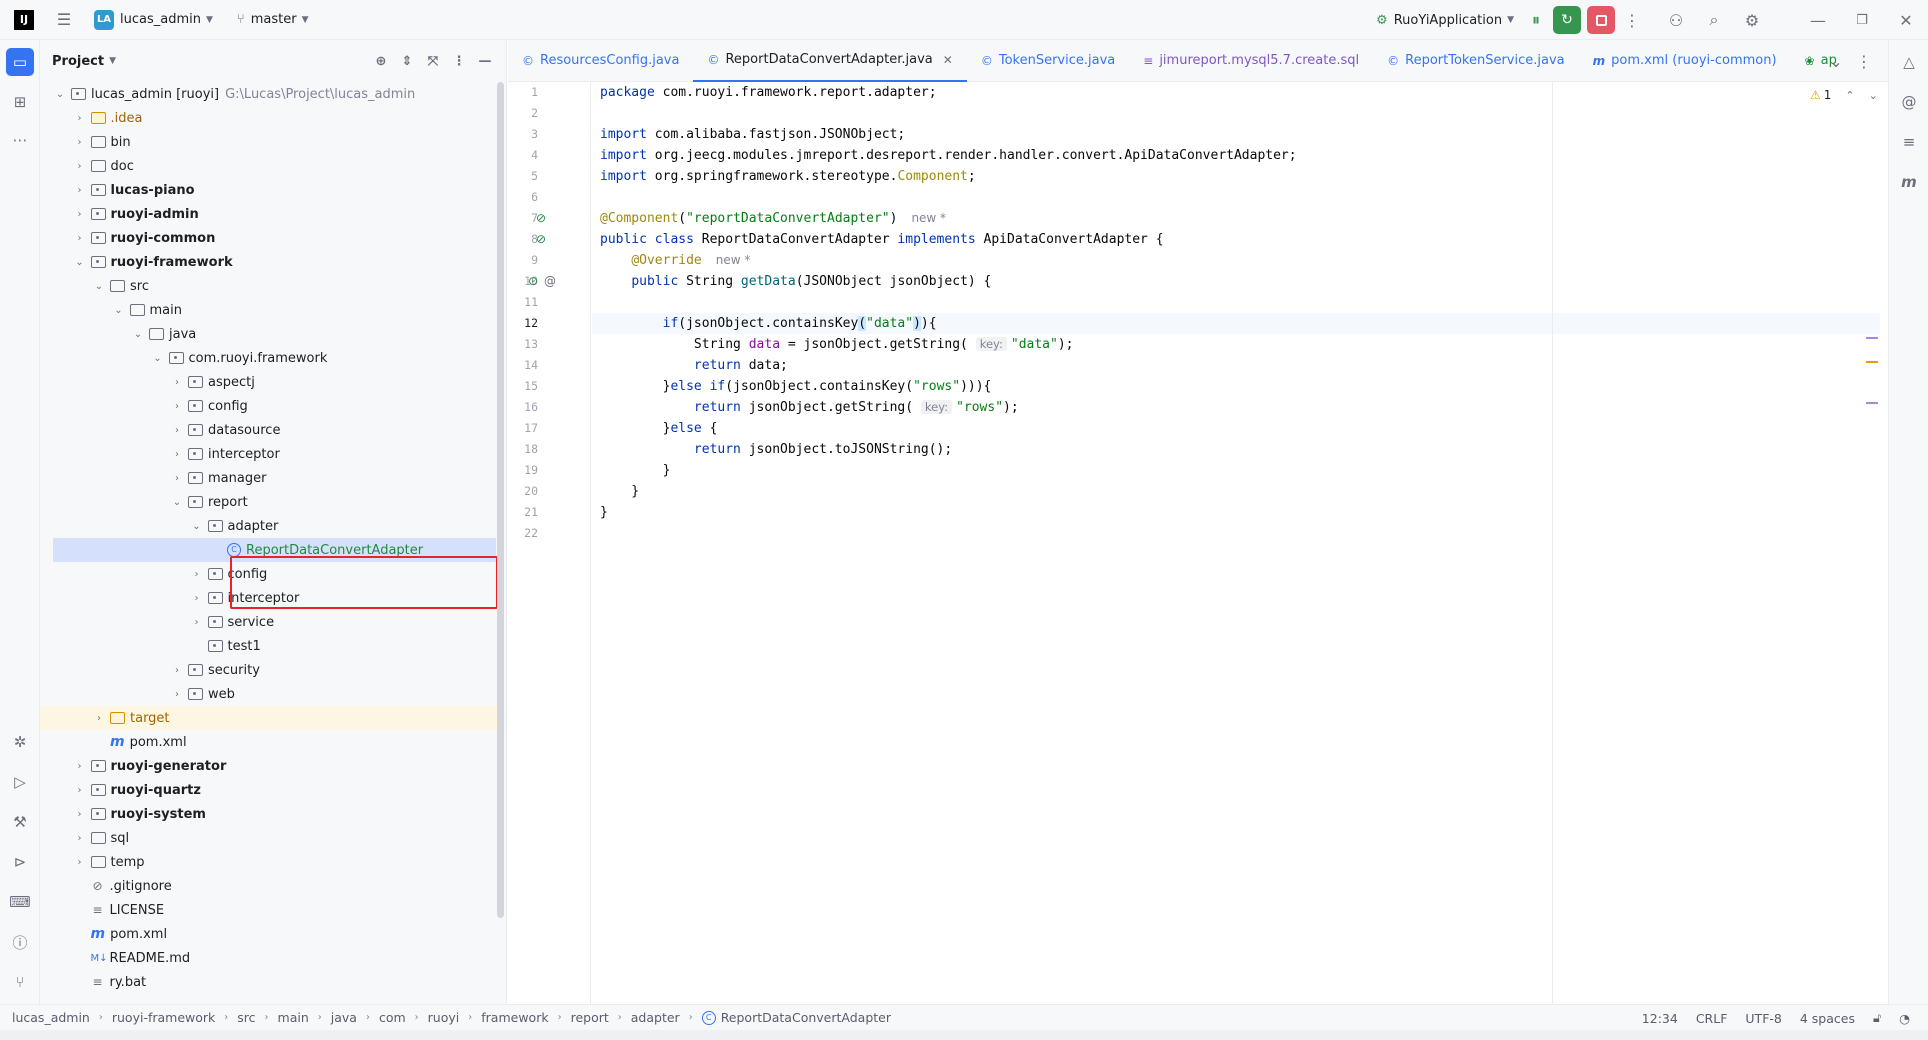 This screenshot has width=1928, height=1040. Describe the element at coordinates (1676, 20) in the screenshot. I see `add-user-icon: ⚇` at that location.